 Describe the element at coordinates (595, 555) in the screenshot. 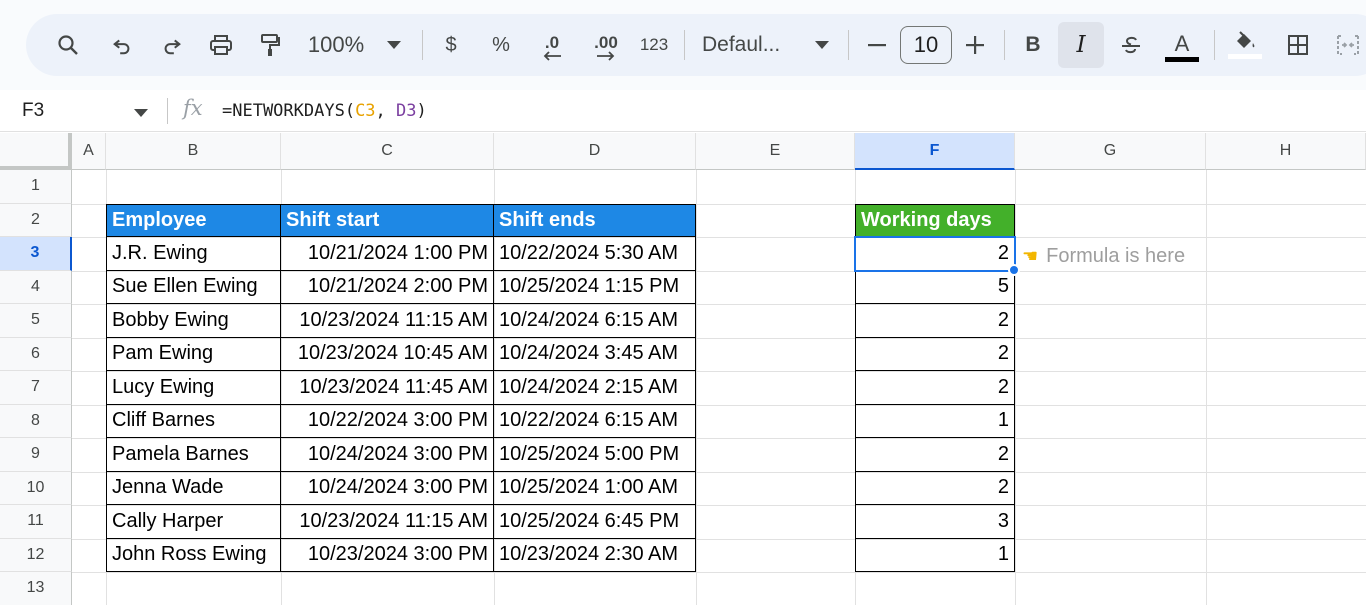

I see `cell-shift-end: 10/23/2024 2:30 AM` at that location.